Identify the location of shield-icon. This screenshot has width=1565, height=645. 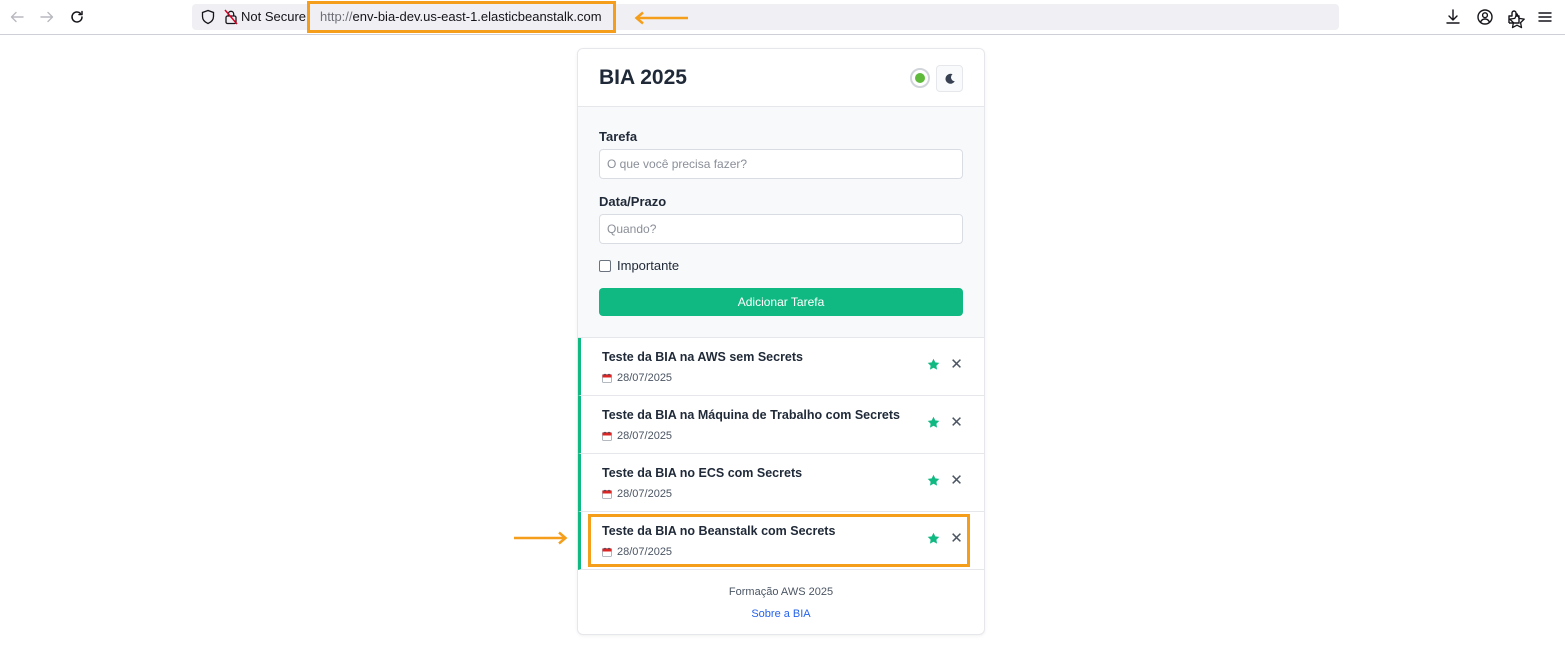
(208, 17).